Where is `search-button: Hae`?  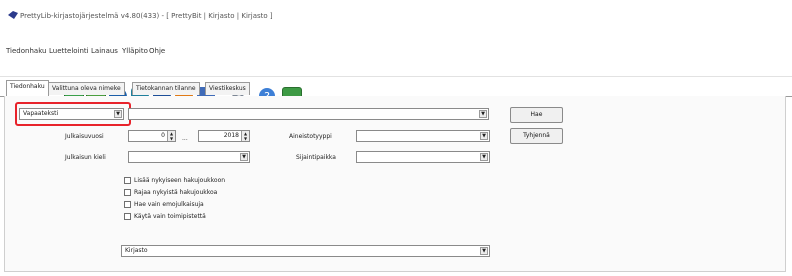
search-button: Hae is located at coordinates (536, 115).